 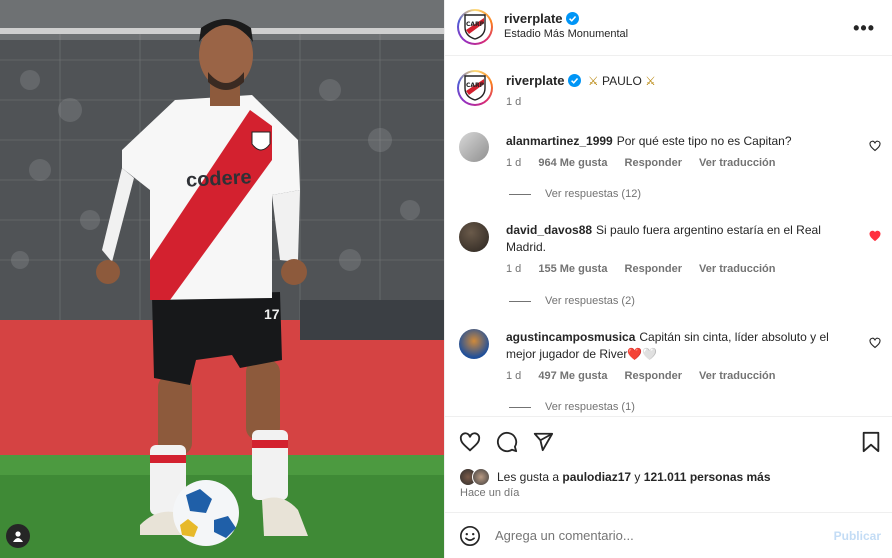 What do you see at coordinates (637, 477) in the screenshot?
I see `likes-connector: y` at bounding box center [637, 477].